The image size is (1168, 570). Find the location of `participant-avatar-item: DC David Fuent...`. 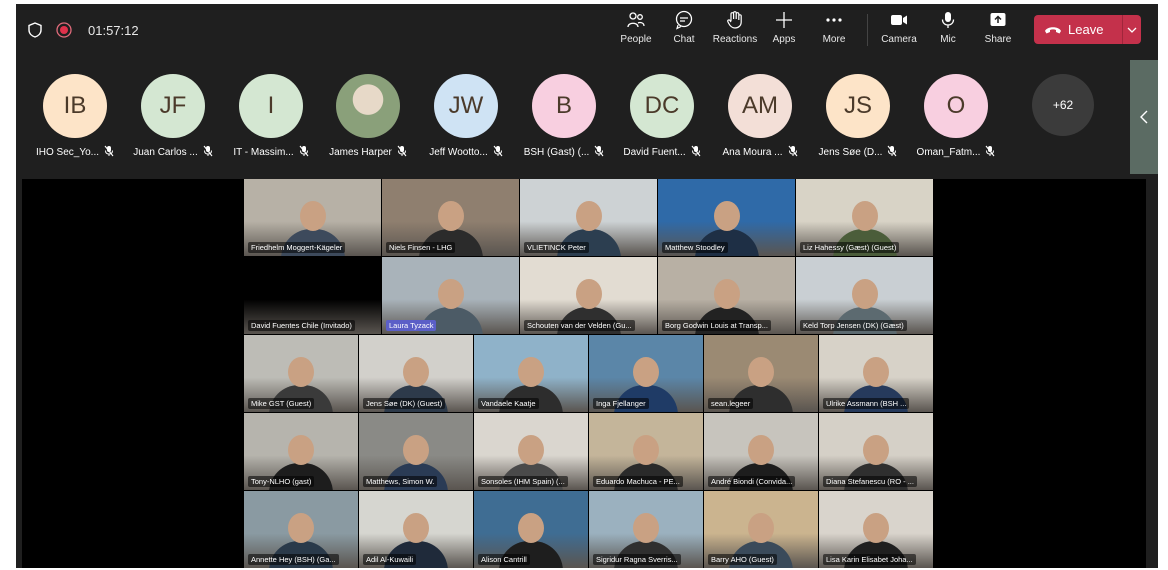

participant-avatar-item: DC David Fuent... is located at coordinates (662, 117).